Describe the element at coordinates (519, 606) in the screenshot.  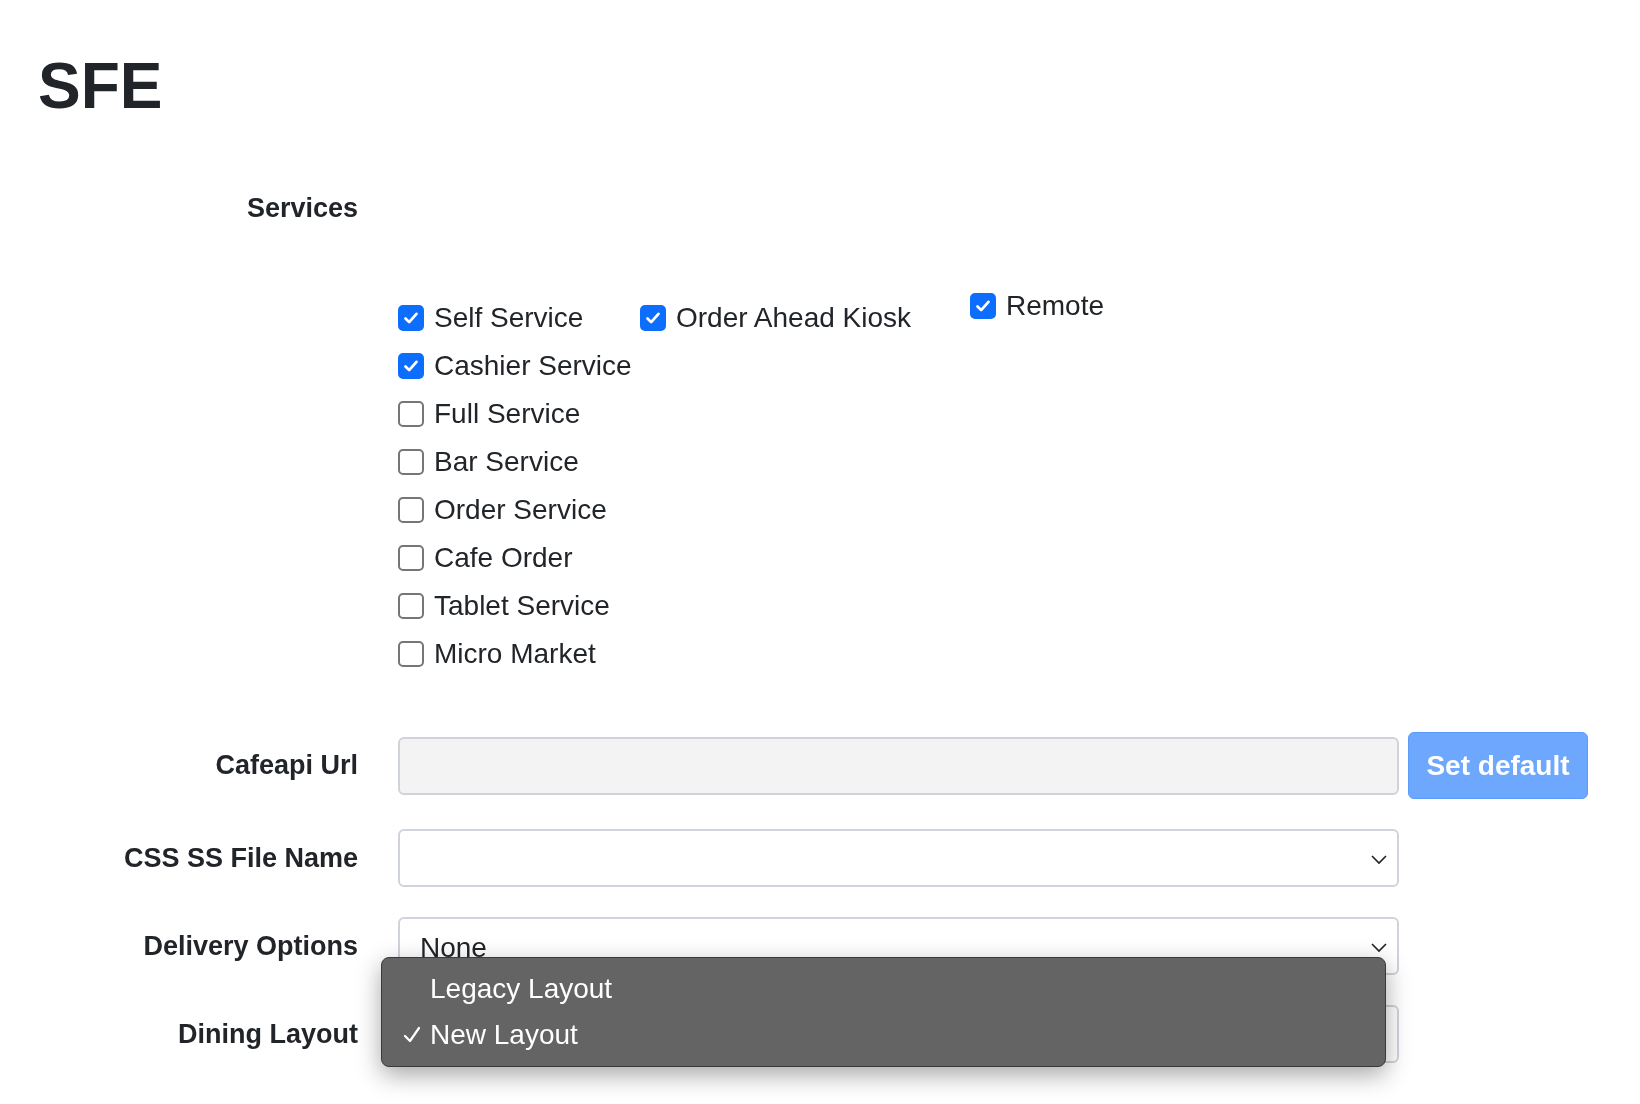
I see `checkbox-option: Tablet Service` at that location.